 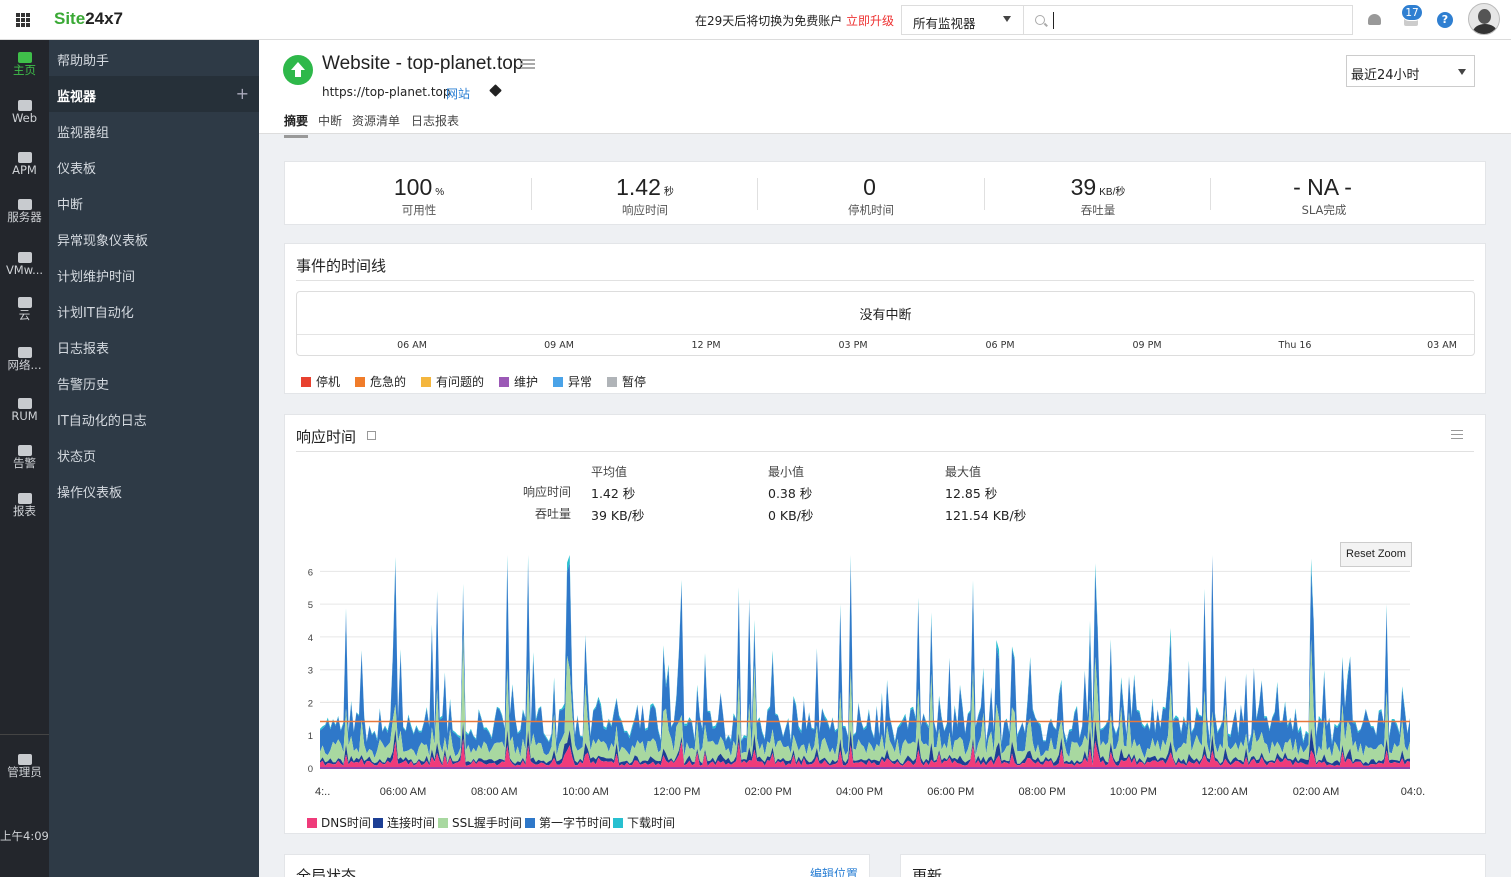 I want to click on nav-item-dashboard: 仪表板, so click(x=154, y=166).